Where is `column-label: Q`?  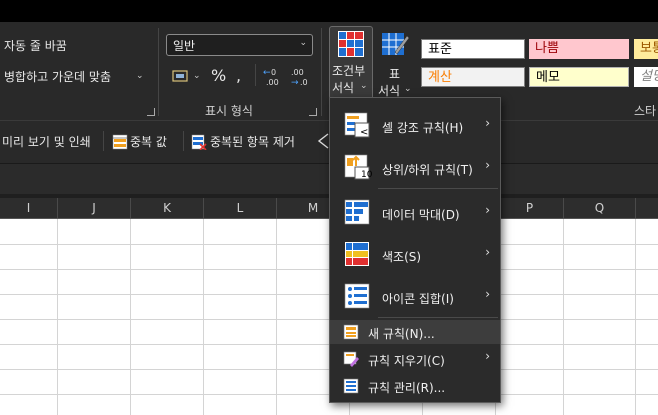 column-label: Q is located at coordinates (599, 208).